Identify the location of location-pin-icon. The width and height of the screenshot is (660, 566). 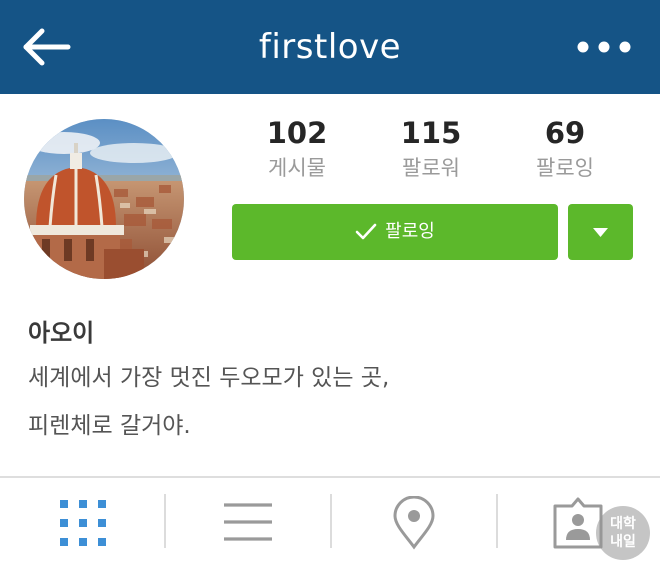
(414, 523).